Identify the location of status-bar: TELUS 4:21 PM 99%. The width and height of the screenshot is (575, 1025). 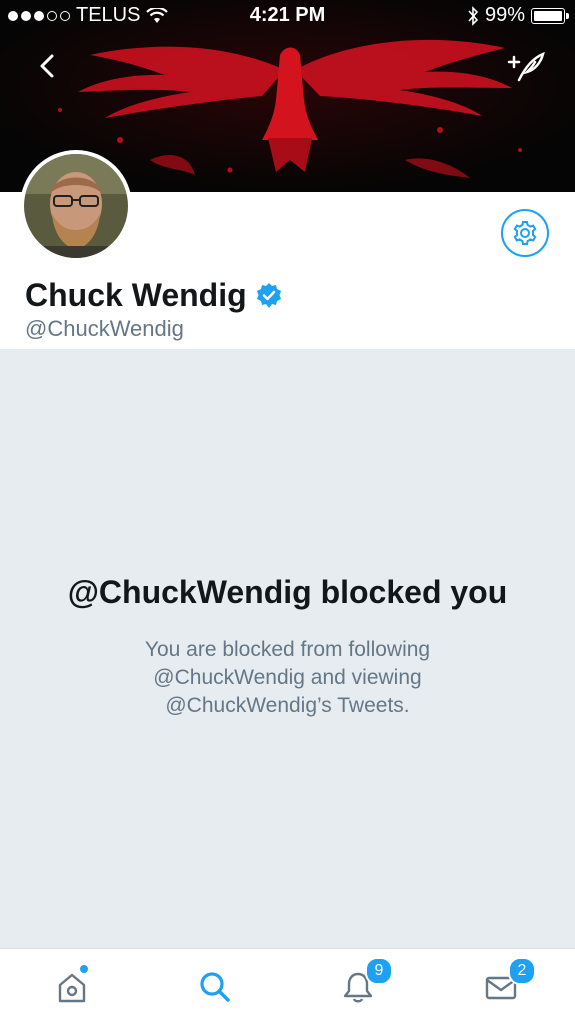
(287, 16).